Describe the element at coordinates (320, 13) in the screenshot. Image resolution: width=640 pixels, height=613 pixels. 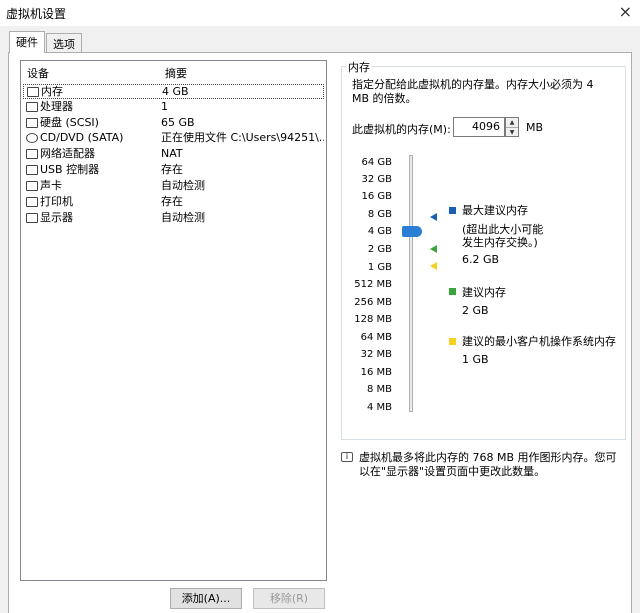
I see `window-title-bar: 虚拟机设置 ×` at that location.